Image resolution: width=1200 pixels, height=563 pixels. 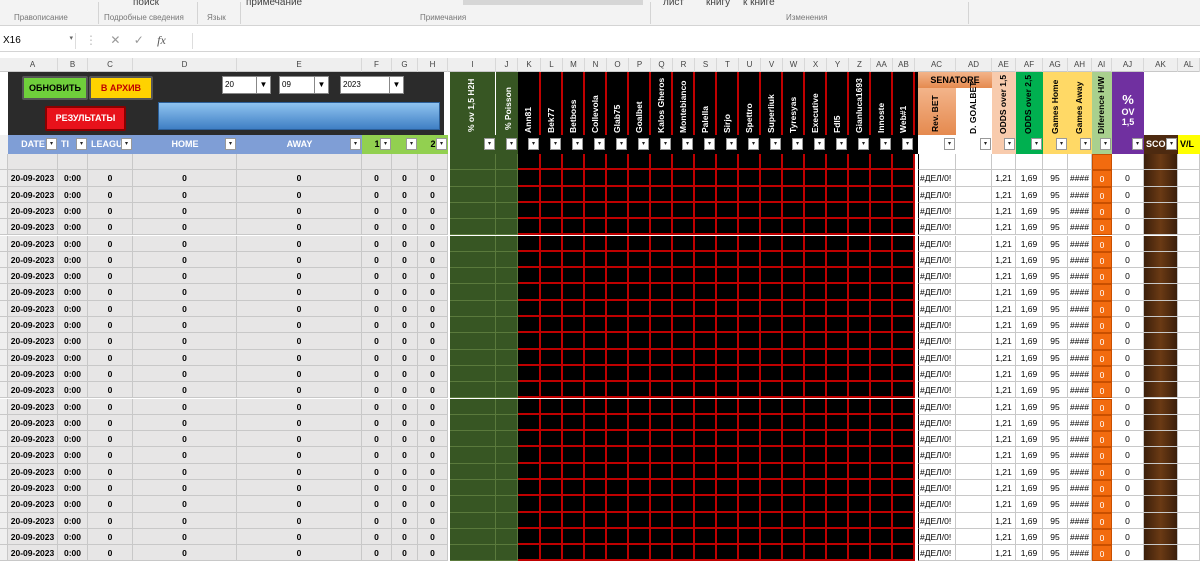 I want to click on chevron-down-icon: ▾, so click(x=71, y=38).